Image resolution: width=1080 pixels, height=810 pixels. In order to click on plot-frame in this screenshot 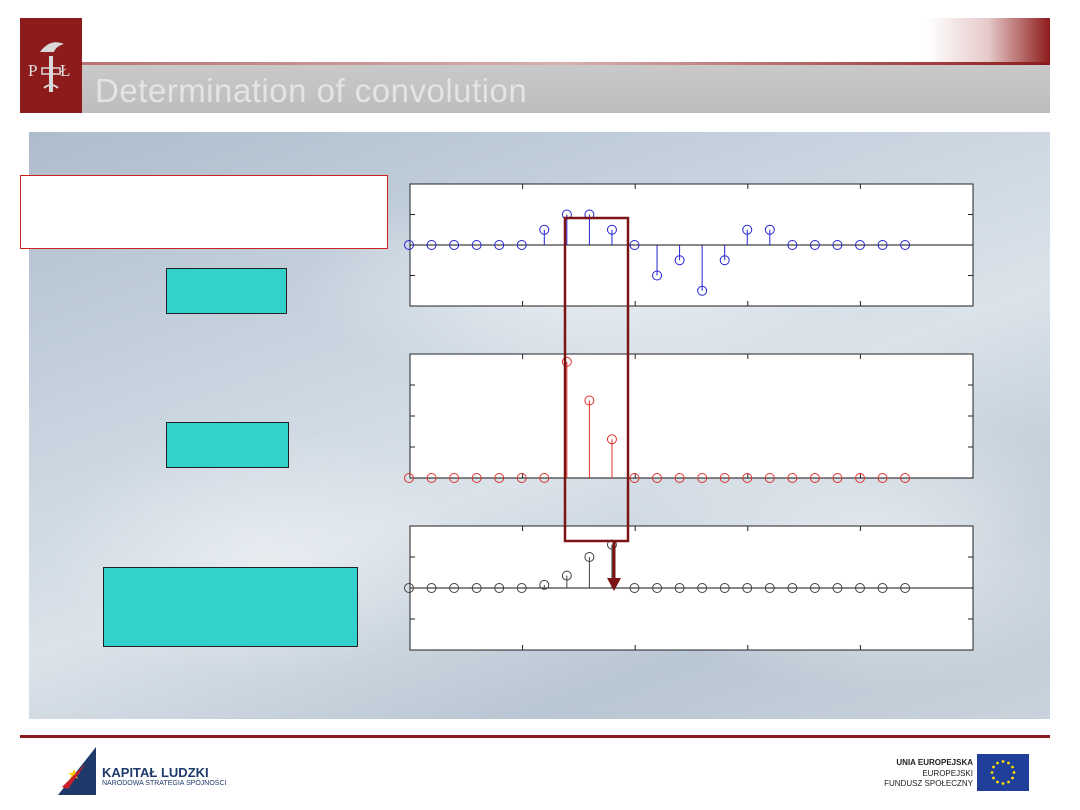, I will do `click(691, 416)`.